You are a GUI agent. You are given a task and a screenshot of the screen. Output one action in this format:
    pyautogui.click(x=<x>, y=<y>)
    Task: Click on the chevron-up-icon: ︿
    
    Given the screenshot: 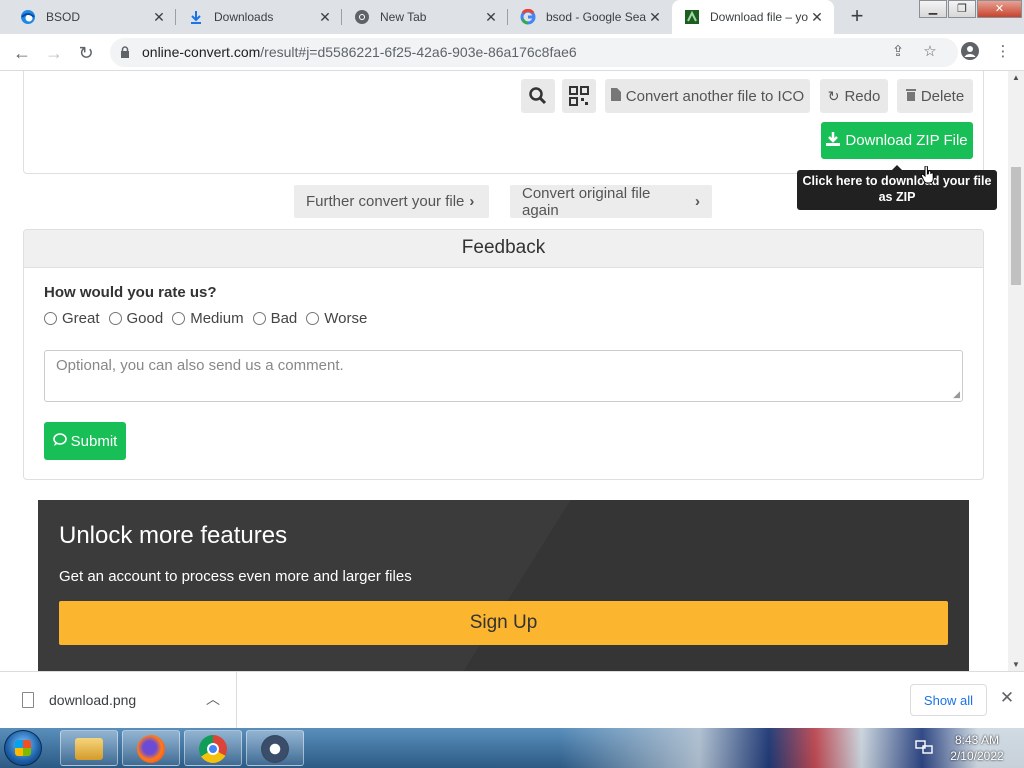 What is the action you would take?
    pyautogui.click(x=213, y=699)
    